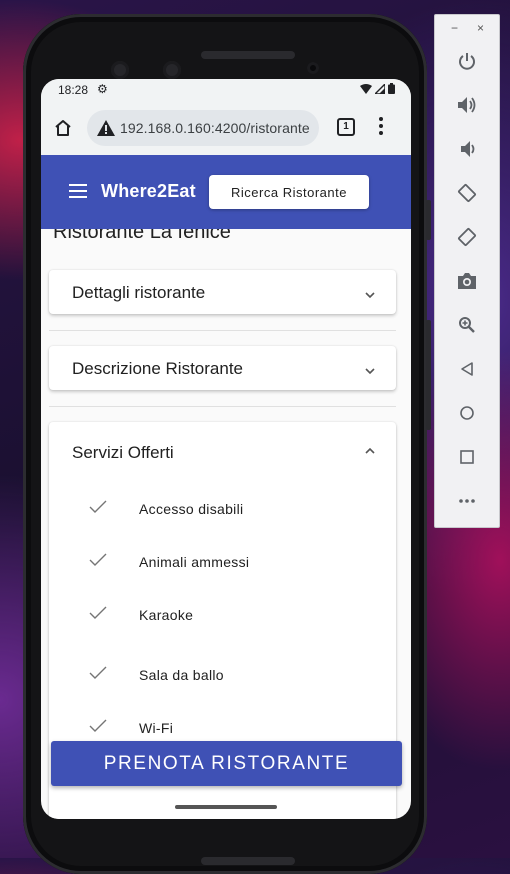  Describe the element at coordinates (380, 88) in the screenshot. I see `signal-icon` at that location.